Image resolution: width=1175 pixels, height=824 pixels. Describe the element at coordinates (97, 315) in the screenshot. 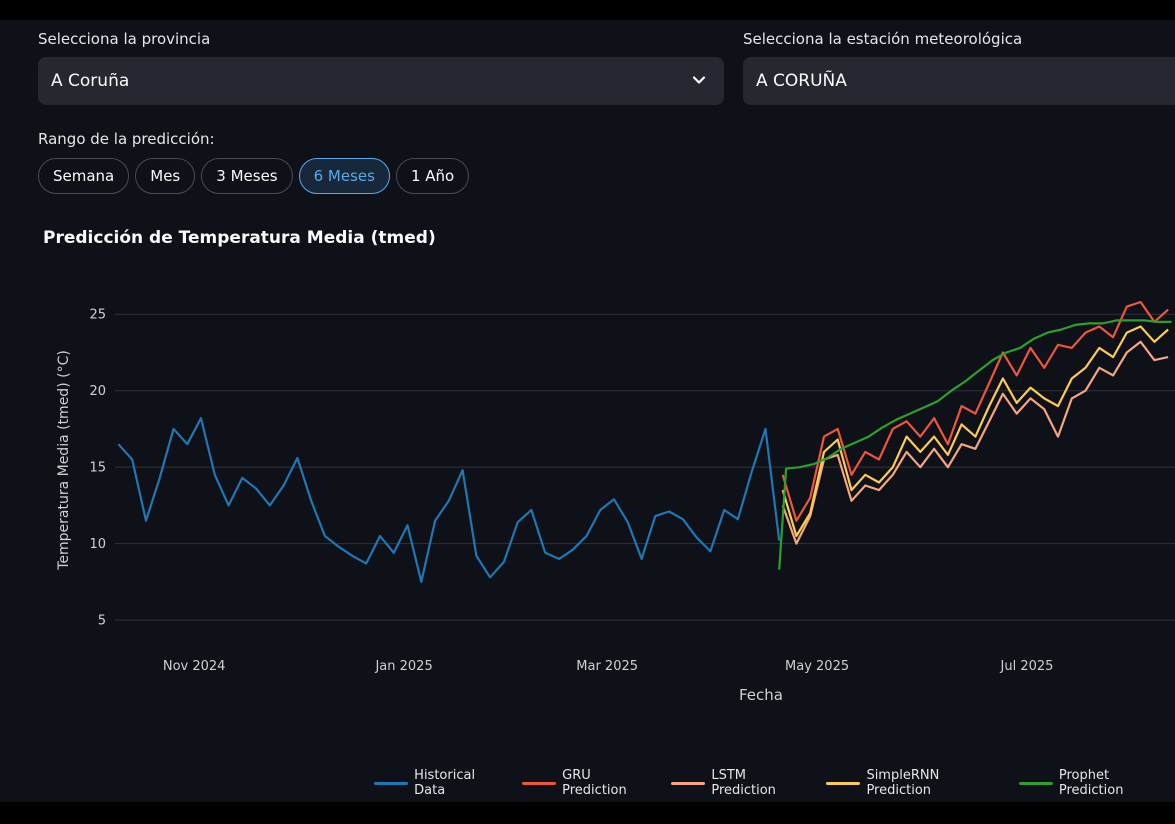

I see `y-tick-label: 25` at that location.